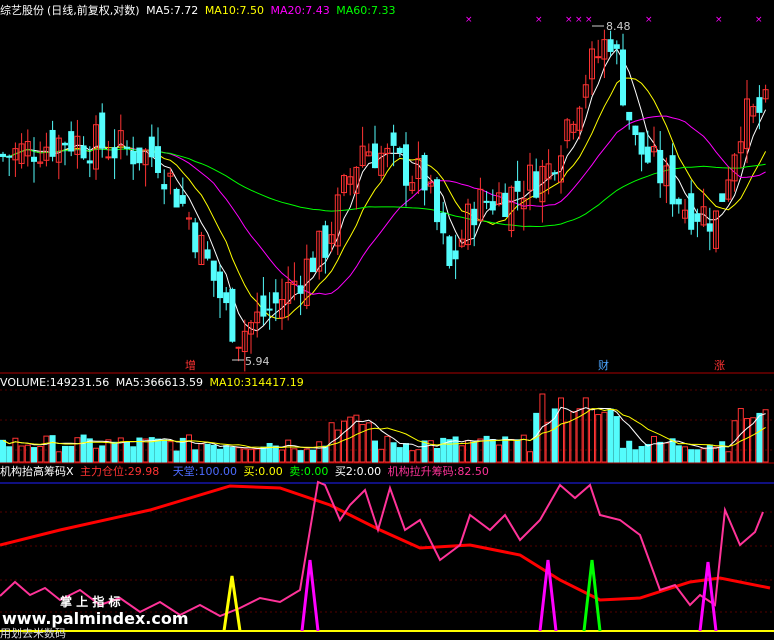 The image size is (774, 640). What do you see at coordinates (251, 471) in the screenshot?
I see `buy-label: 买:` at bounding box center [251, 471].